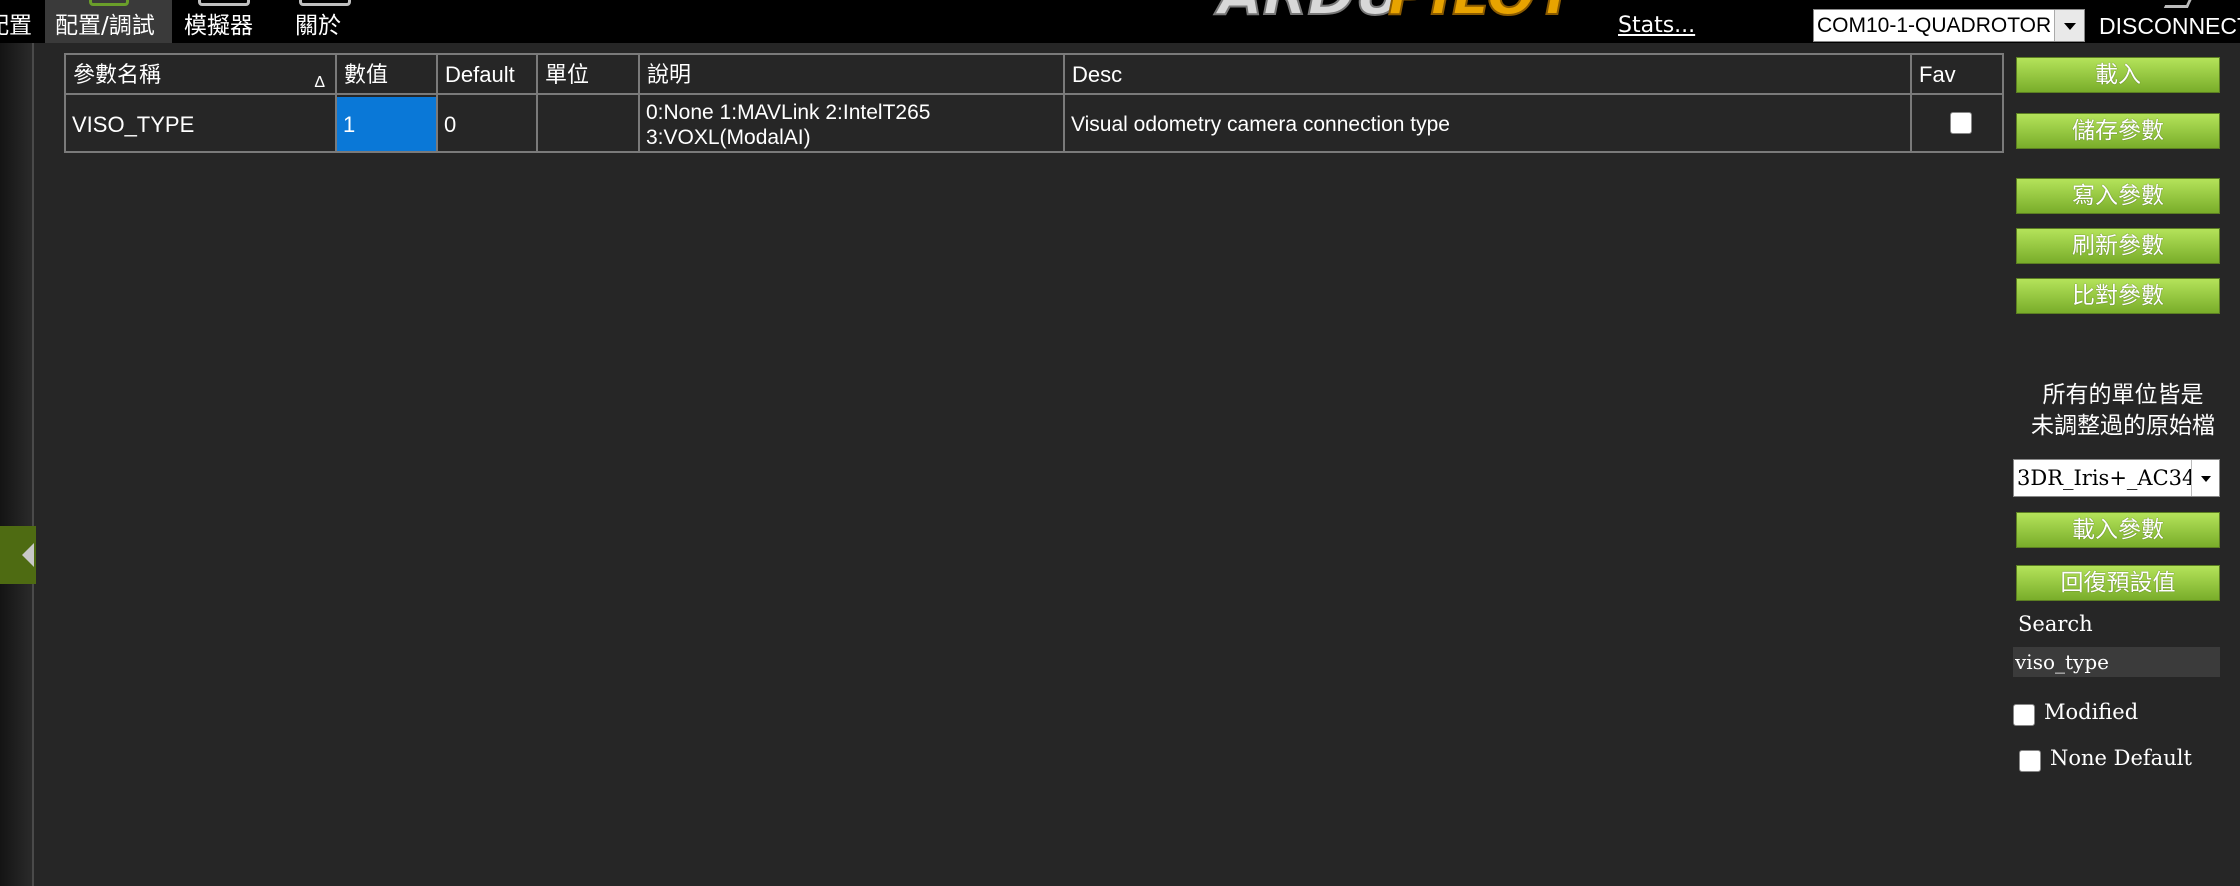 The height and width of the screenshot is (886, 2240). What do you see at coordinates (105, 26) in the screenshot?
I see `menu-config-tuning-label: 配置/調試` at bounding box center [105, 26].